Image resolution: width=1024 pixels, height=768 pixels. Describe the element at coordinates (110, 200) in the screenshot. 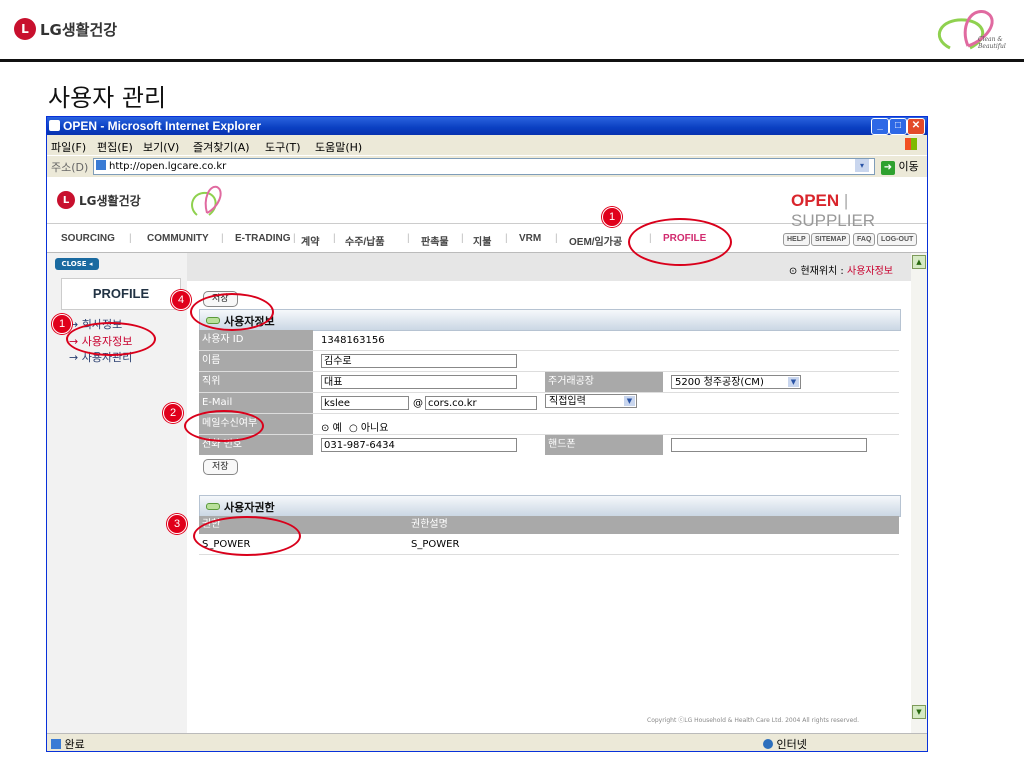

I see `site-brand-name: LG생활건강` at that location.